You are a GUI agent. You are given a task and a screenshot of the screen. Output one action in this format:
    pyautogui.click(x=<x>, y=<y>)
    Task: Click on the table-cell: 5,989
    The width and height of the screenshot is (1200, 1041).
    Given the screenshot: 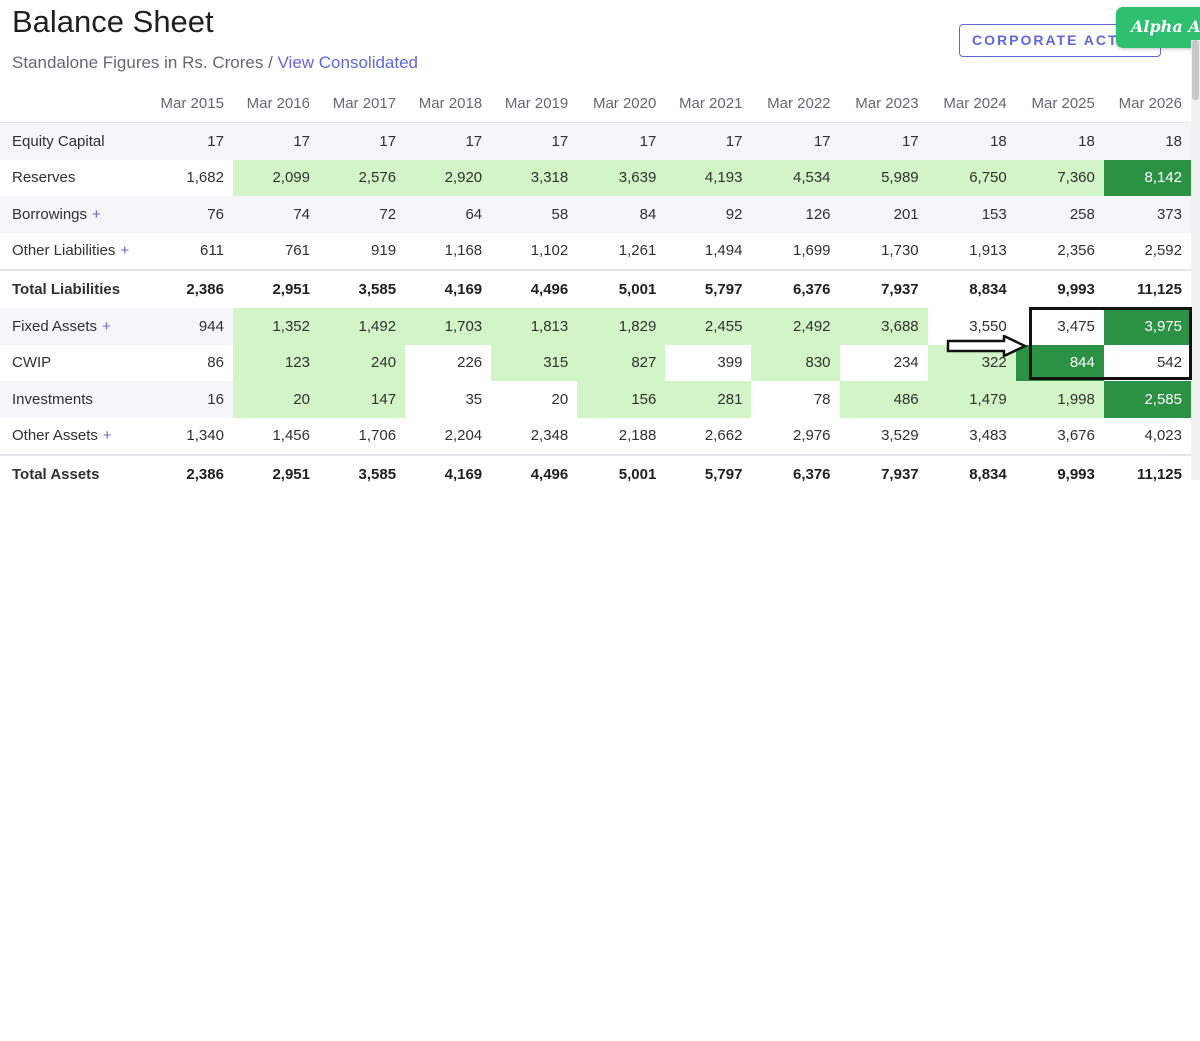 What is the action you would take?
    pyautogui.click(x=883, y=177)
    